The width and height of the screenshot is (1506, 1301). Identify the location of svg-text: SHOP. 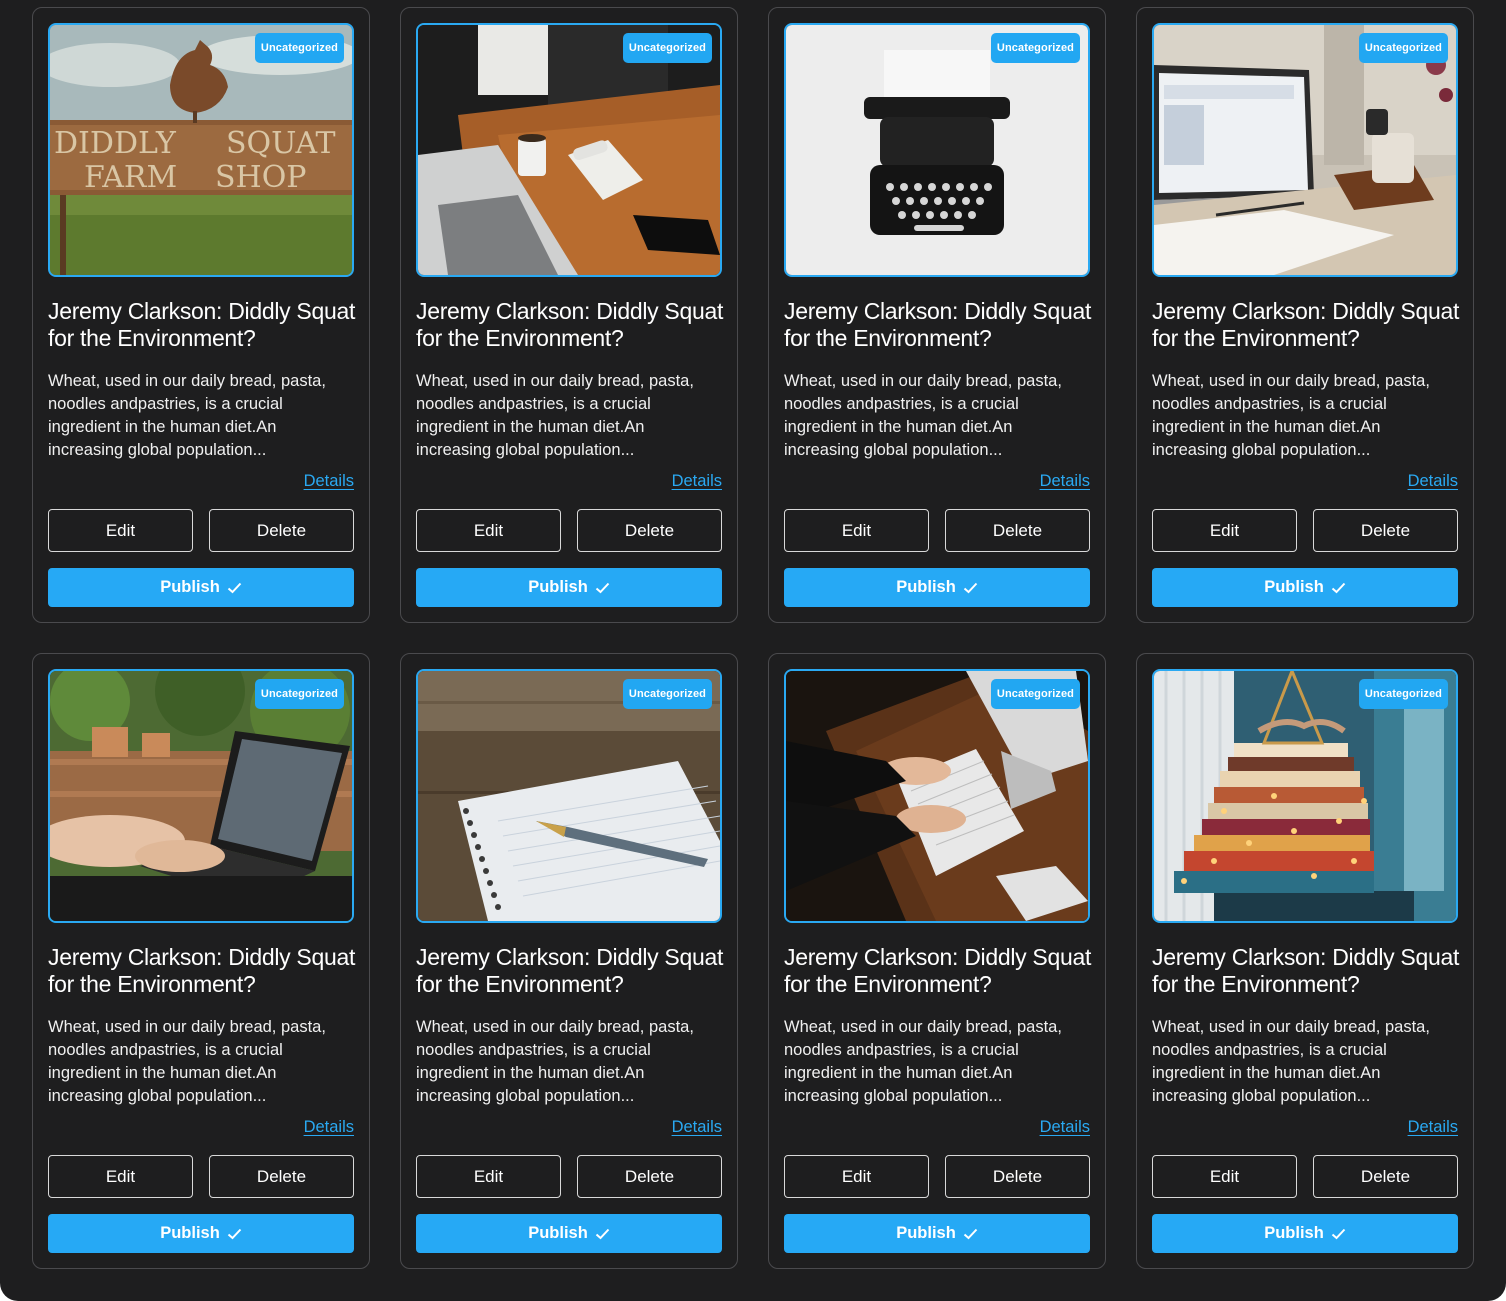
(261, 177).